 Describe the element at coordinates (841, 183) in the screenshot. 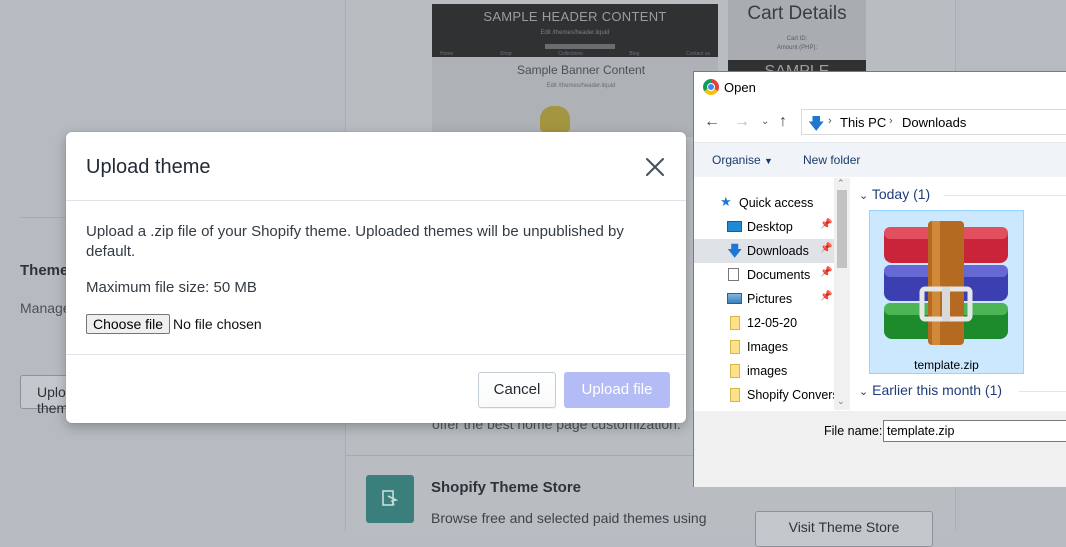

I see `scroll-up-icon: ⌃` at that location.